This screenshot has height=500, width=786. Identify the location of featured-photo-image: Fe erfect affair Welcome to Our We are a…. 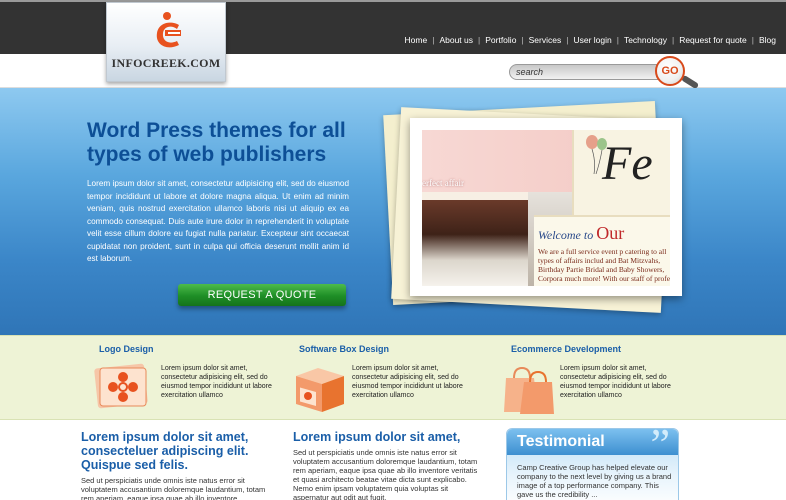
(546, 208).